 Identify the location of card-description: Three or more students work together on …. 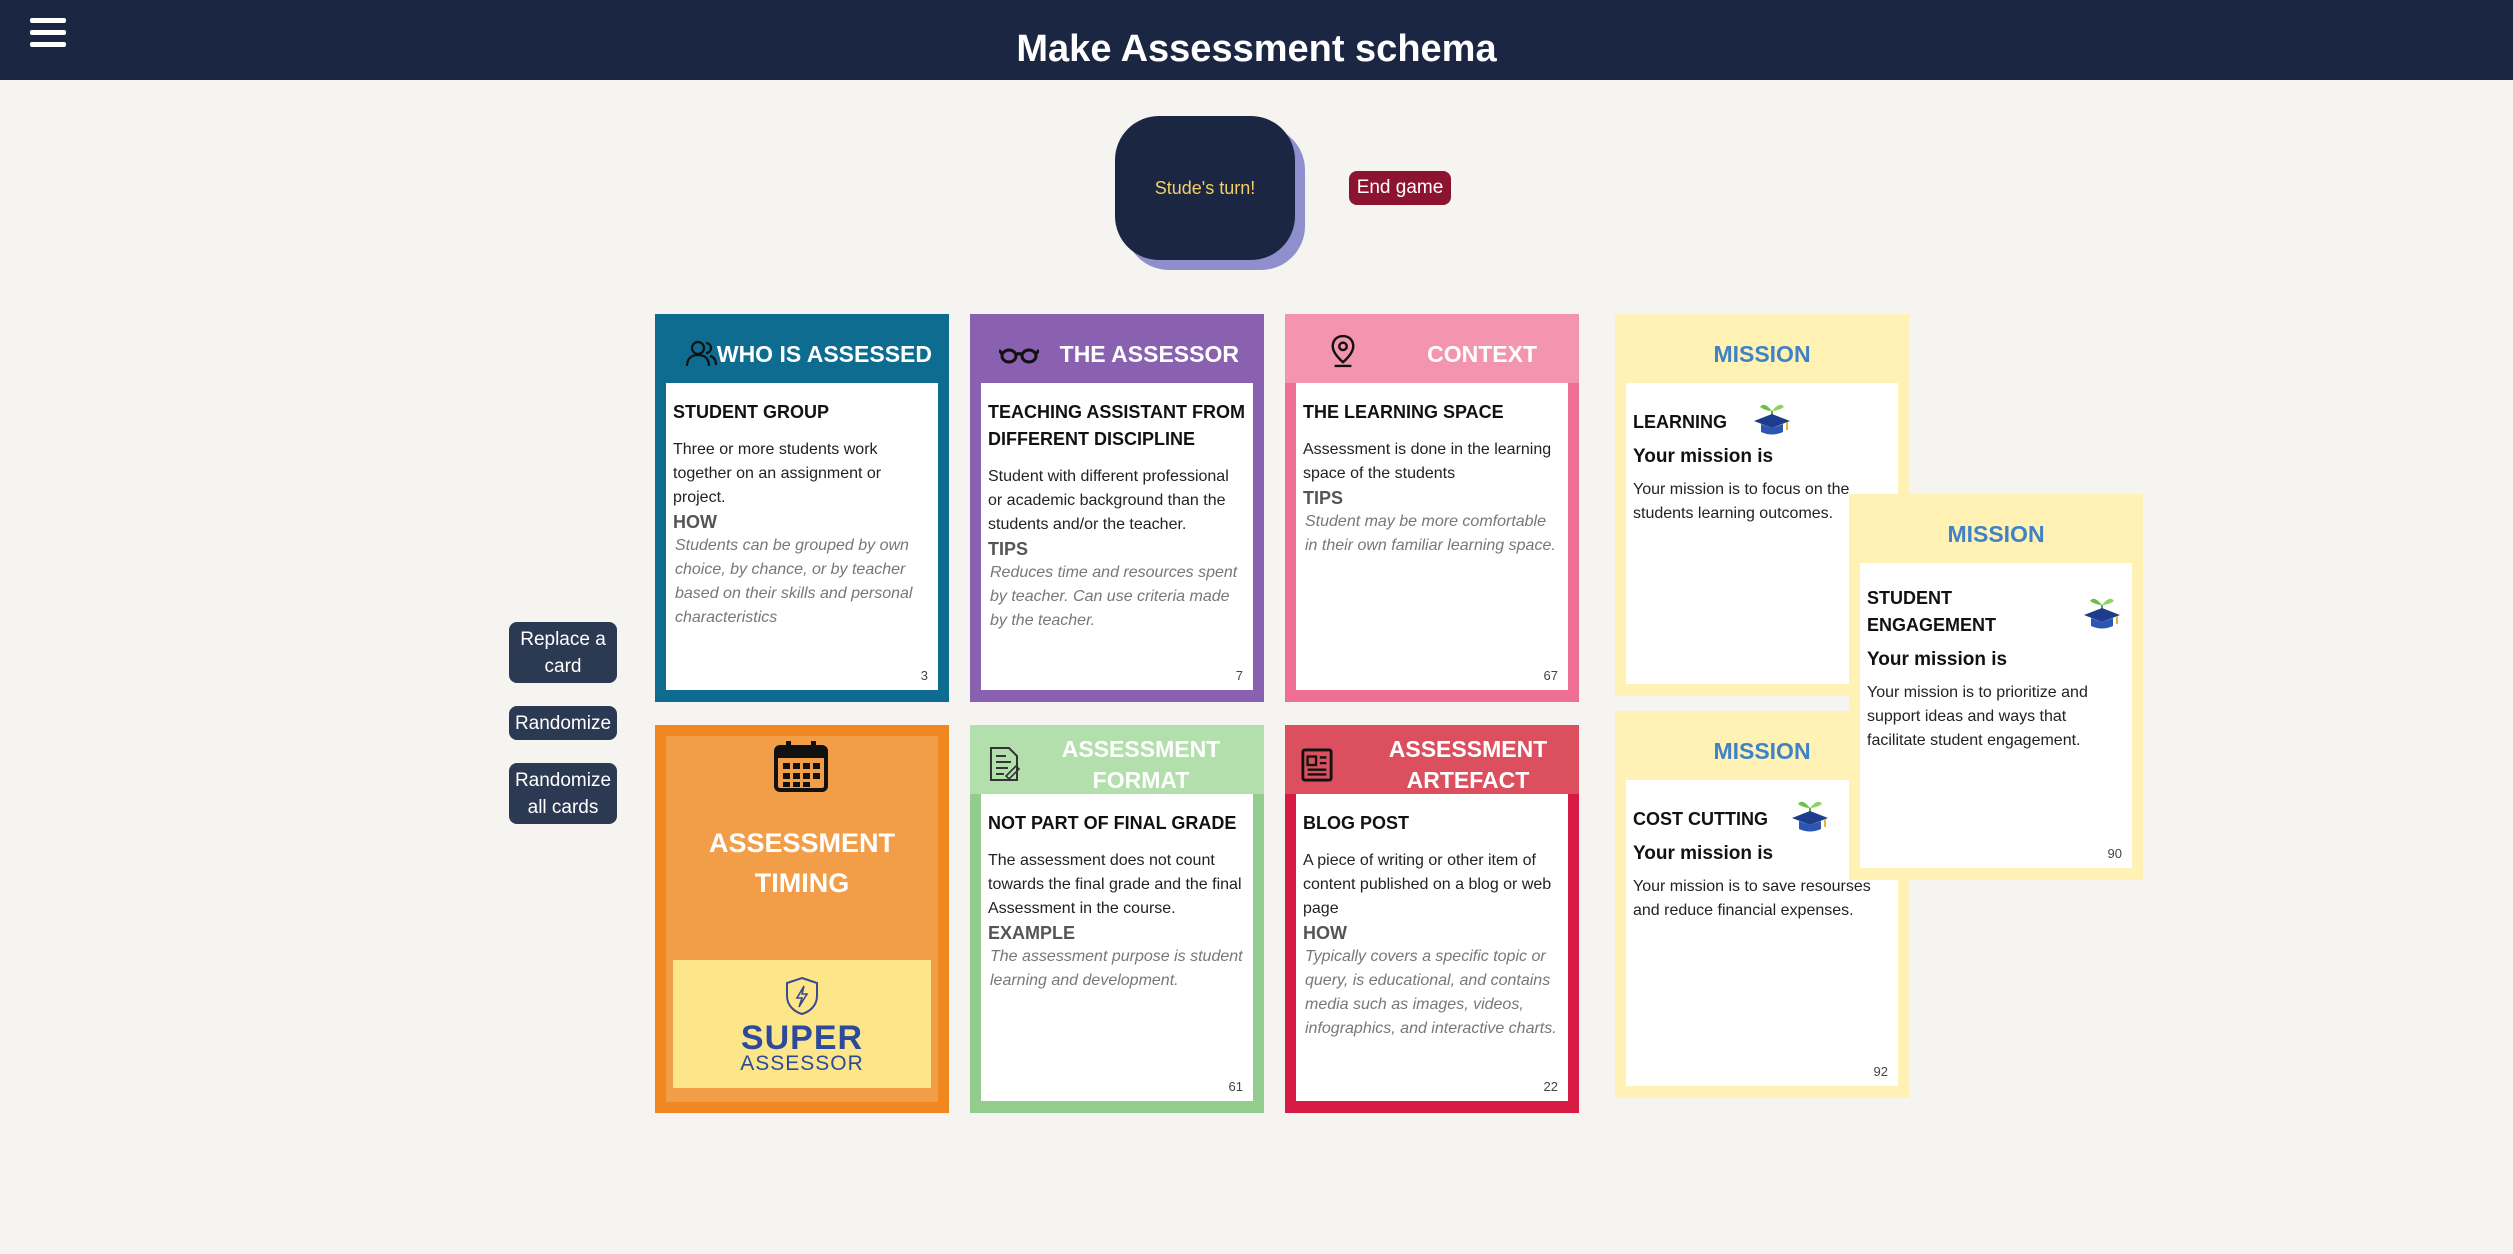
(777, 473).